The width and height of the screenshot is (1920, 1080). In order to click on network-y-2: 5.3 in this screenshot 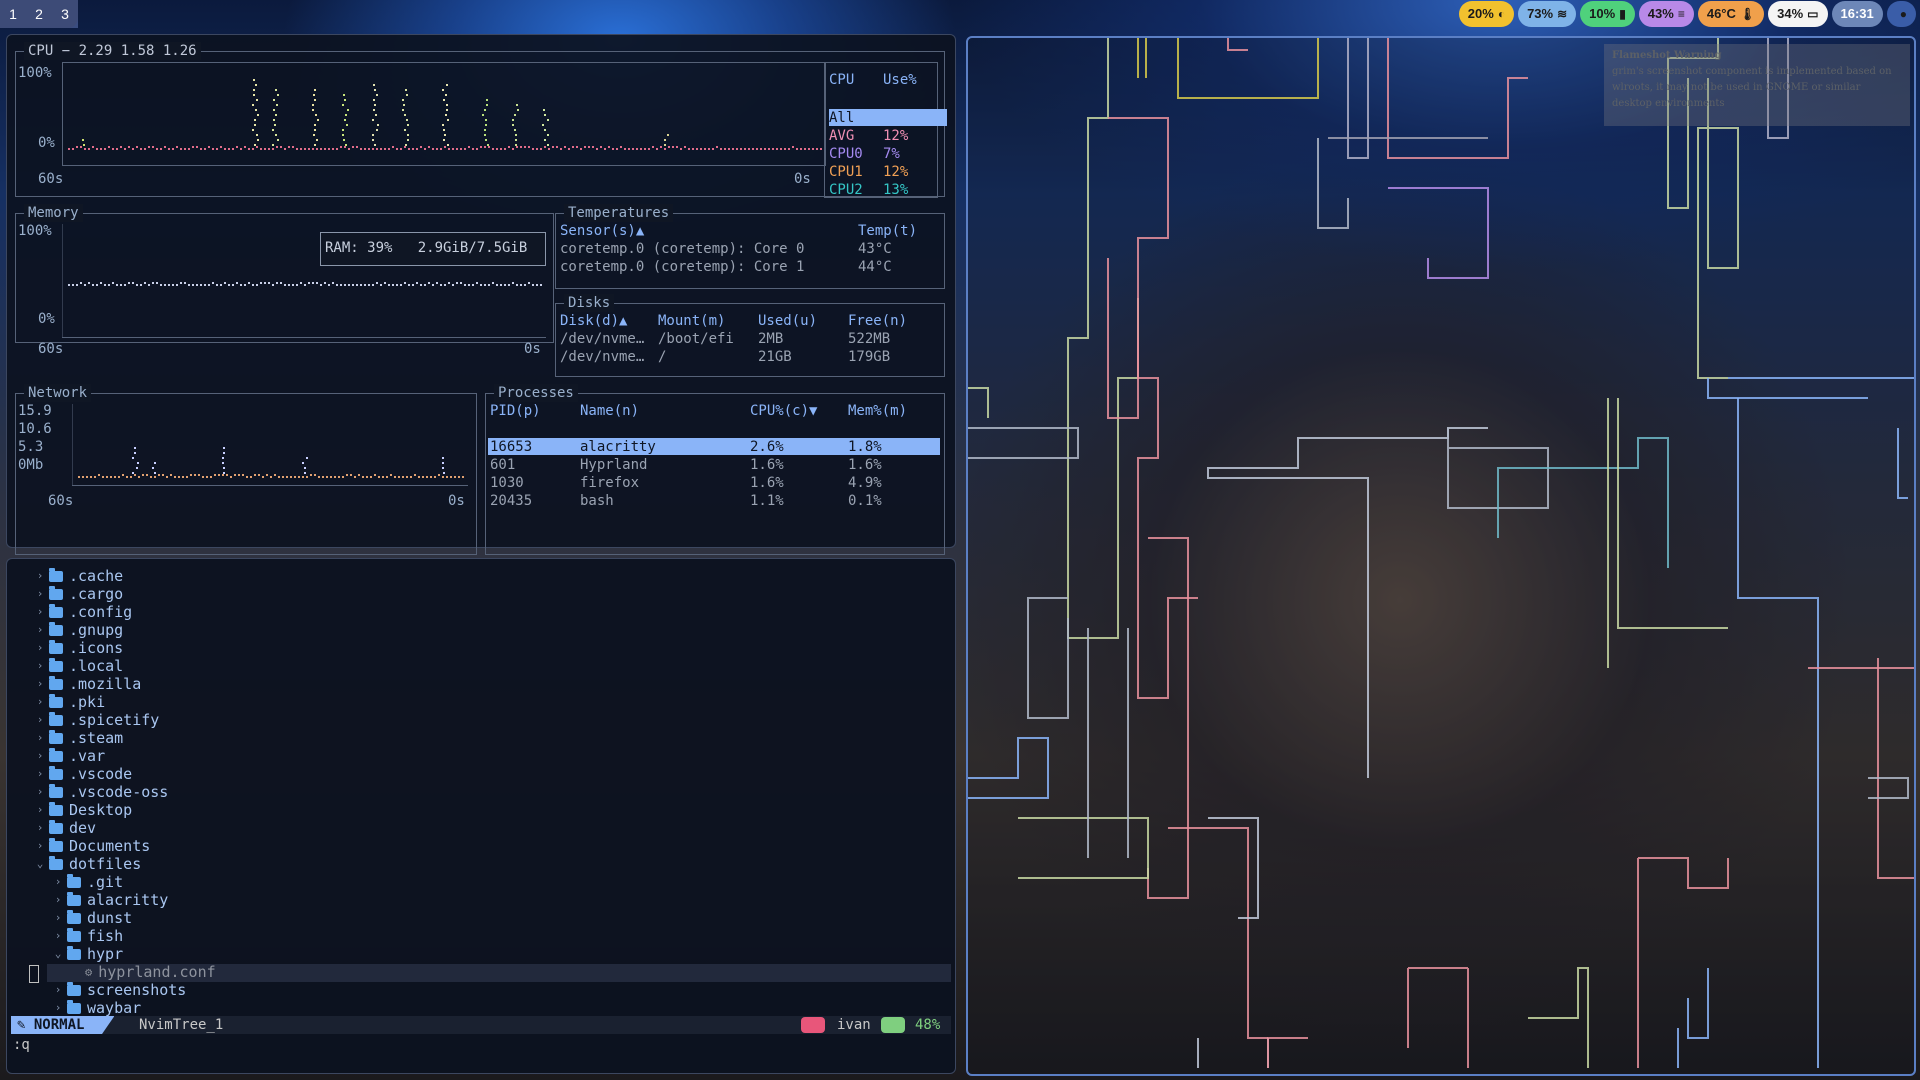, I will do `click(31, 447)`.